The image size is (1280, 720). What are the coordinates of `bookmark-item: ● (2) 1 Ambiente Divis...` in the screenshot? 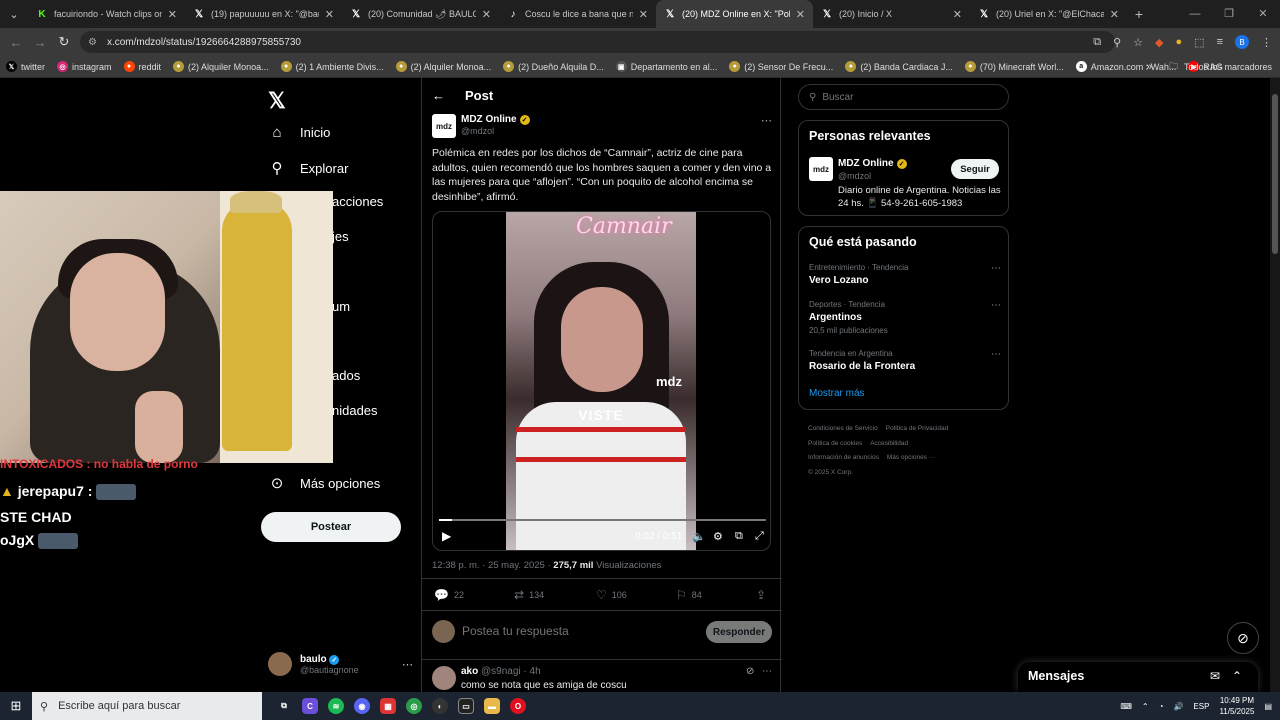 It's located at (332, 66).